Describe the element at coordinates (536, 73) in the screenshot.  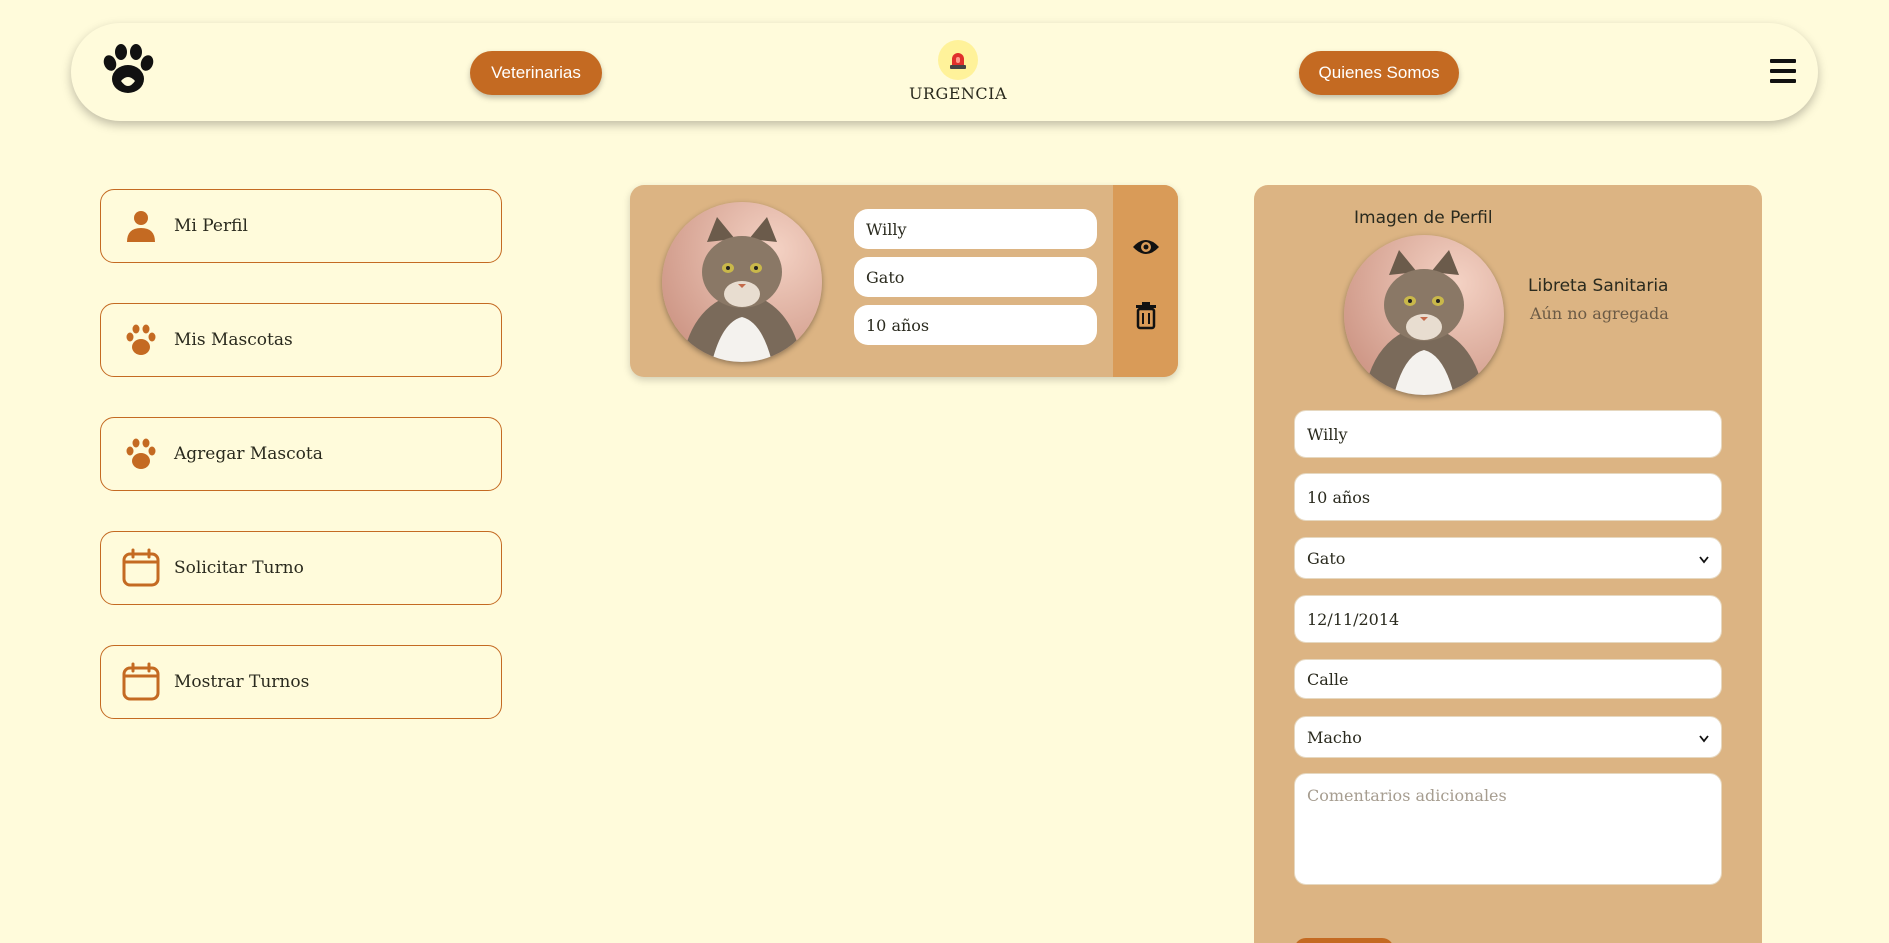
I see `veterinarias-button: Veterinarias` at that location.